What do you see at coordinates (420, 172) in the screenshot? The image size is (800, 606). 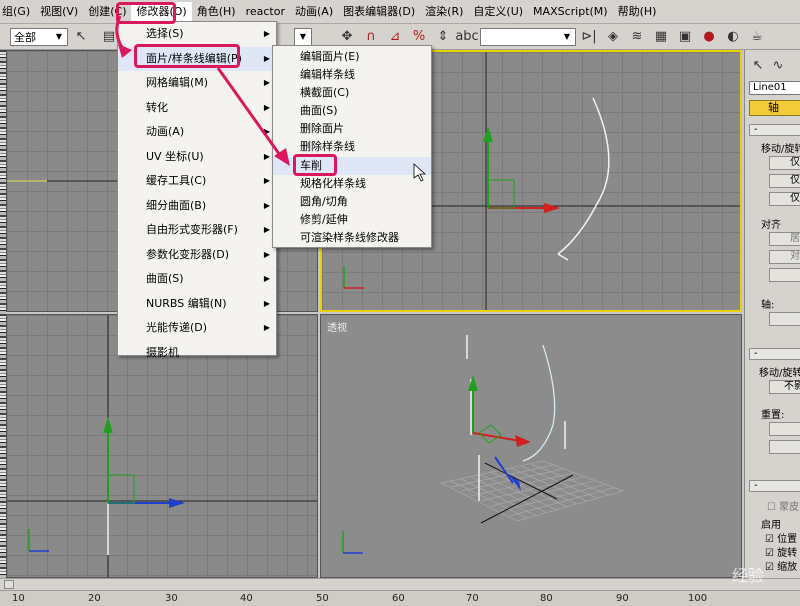 I see `mouse-cursor-icon` at bounding box center [420, 172].